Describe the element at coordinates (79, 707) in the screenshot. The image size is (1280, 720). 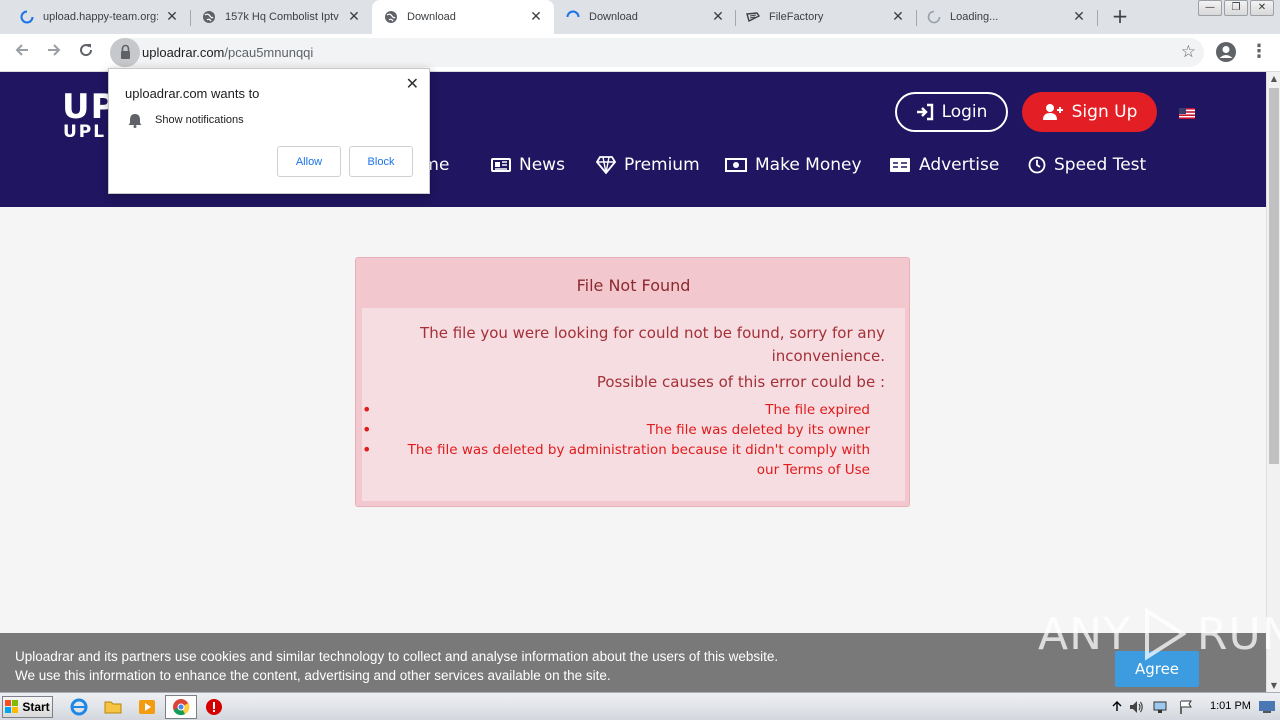
I see `internet-explorer-icon` at that location.